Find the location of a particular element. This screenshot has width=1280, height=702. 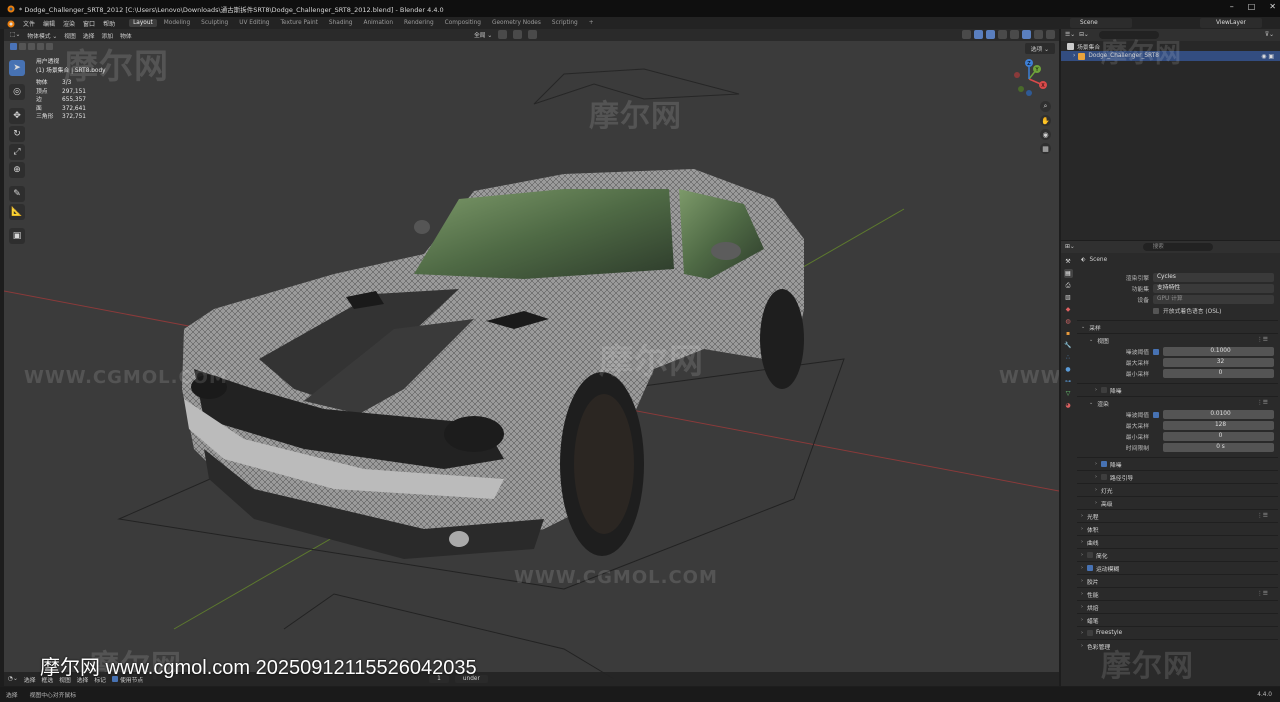

tab-rendering: Rendering is located at coordinates (419, 23).